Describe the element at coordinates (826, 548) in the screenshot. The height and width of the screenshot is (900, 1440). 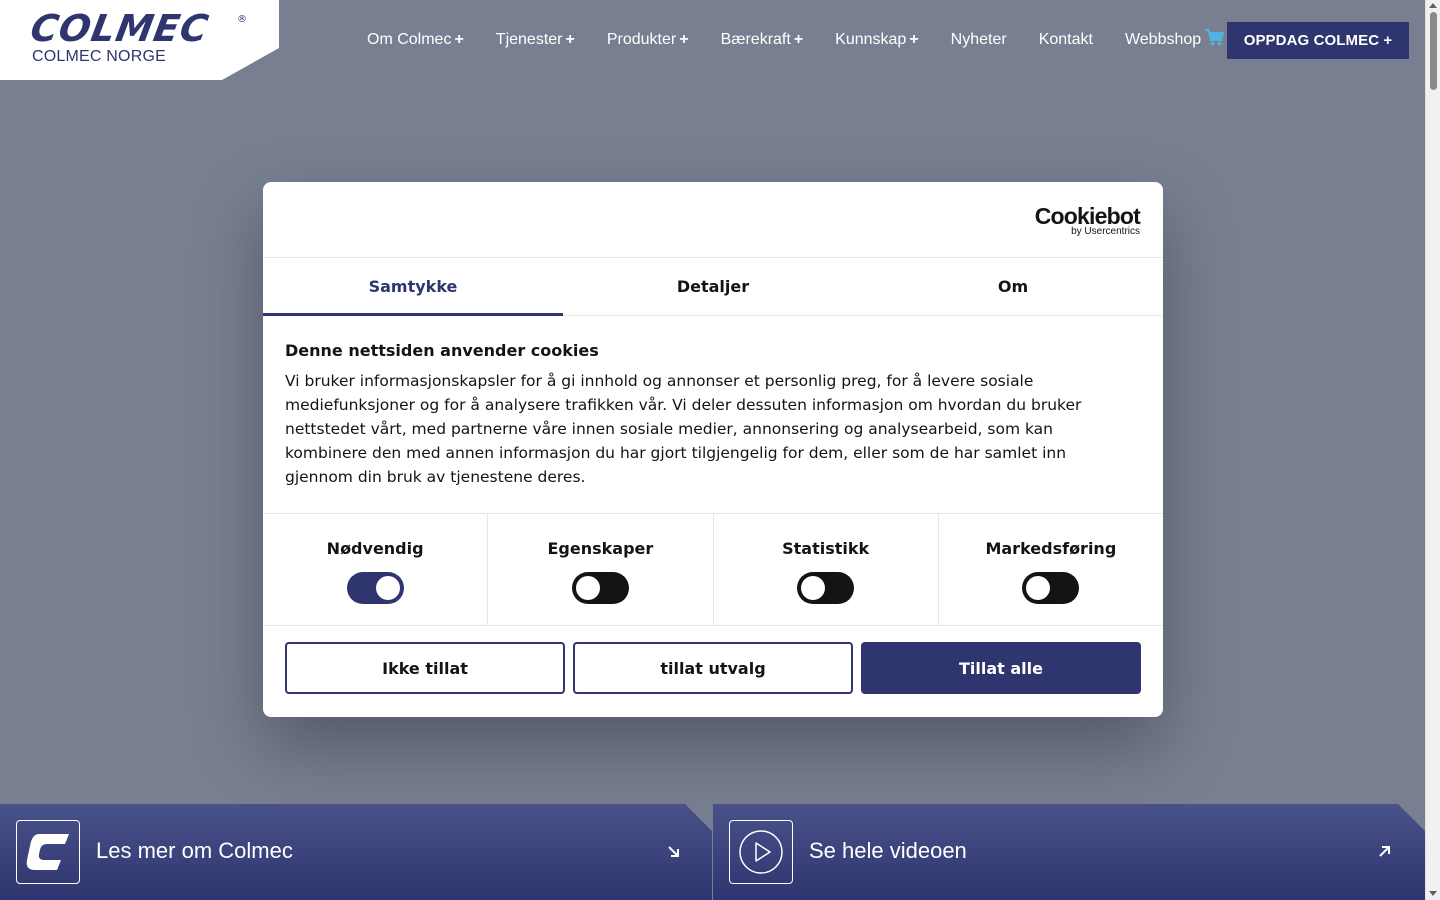
I see `toggle-label: Statistikk` at that location.